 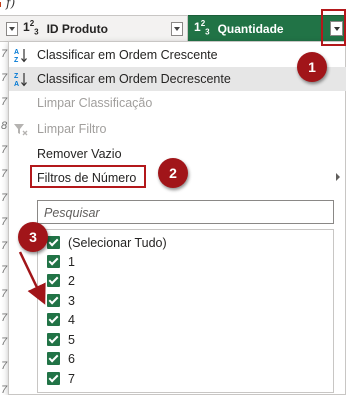 What do you see at coordinates (312, 67) in the screenshot?
I see `badge-number: 1` at bounding box center [312, 67].